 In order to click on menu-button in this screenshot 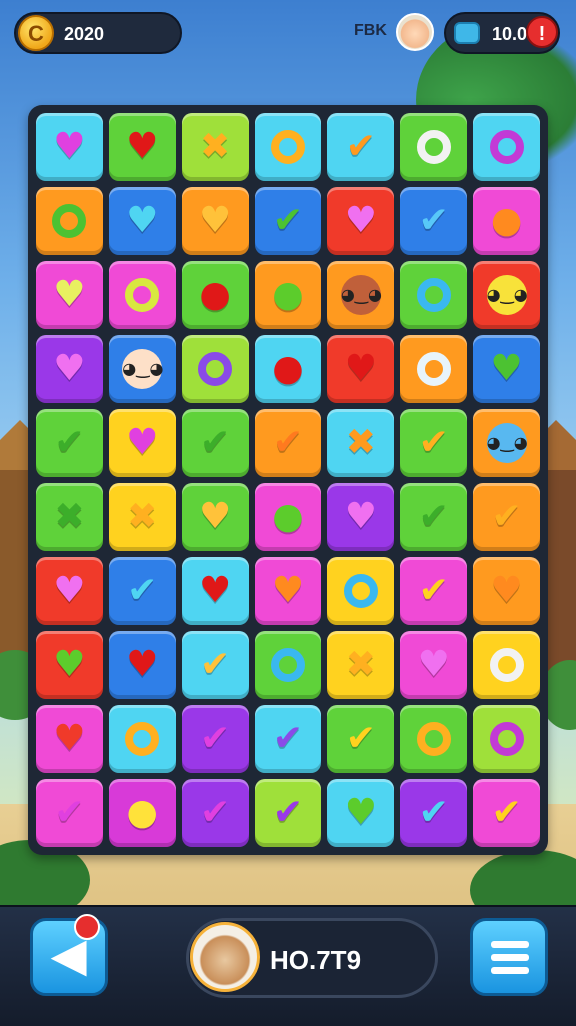, I will do `click(509, 957)`.